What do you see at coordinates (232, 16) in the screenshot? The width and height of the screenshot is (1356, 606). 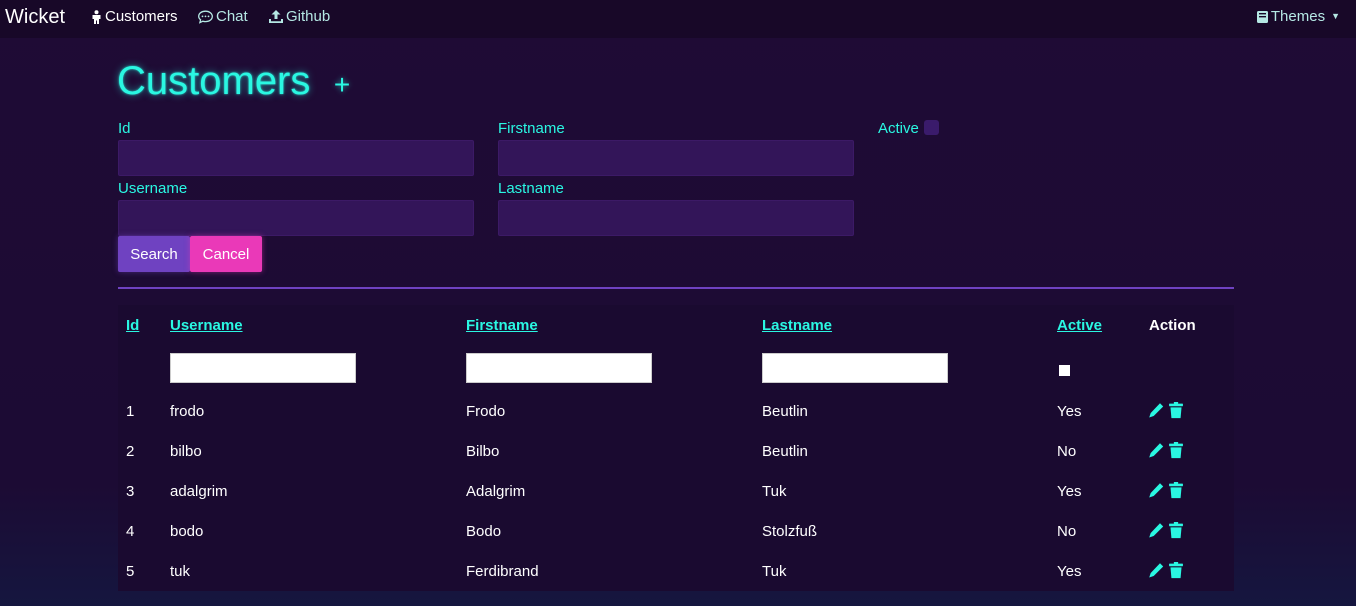 I see `nav-link-label: Chat` at bounding box center [232, 16].